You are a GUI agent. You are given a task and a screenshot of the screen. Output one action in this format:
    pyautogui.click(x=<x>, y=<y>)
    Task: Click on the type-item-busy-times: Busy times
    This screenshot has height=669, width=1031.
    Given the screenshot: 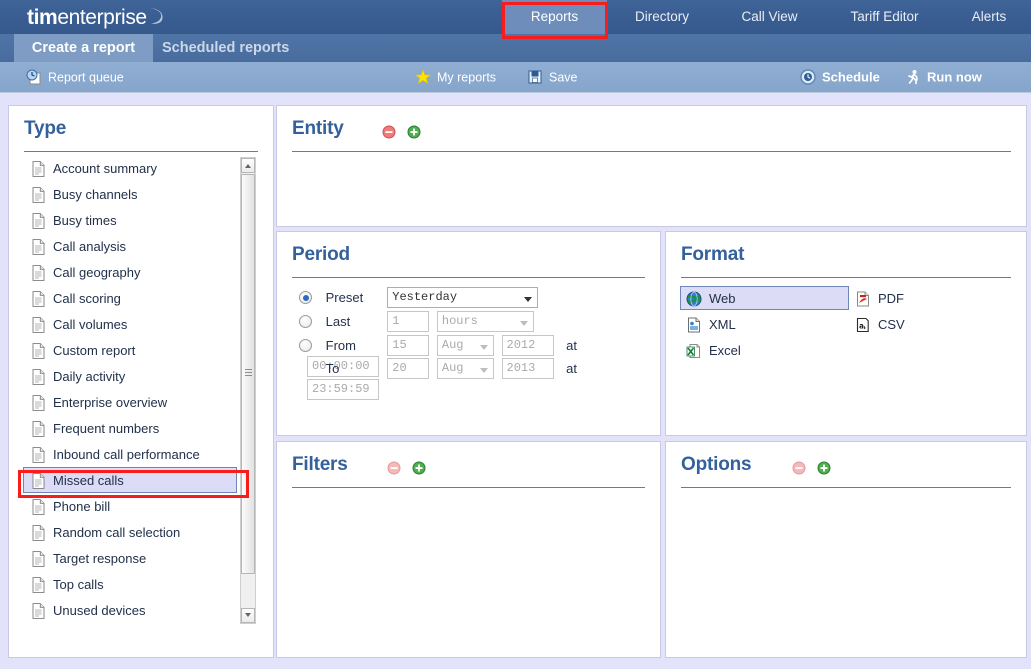 What is the action you would take?
    pyautogui.click(x=130, y=220)
    